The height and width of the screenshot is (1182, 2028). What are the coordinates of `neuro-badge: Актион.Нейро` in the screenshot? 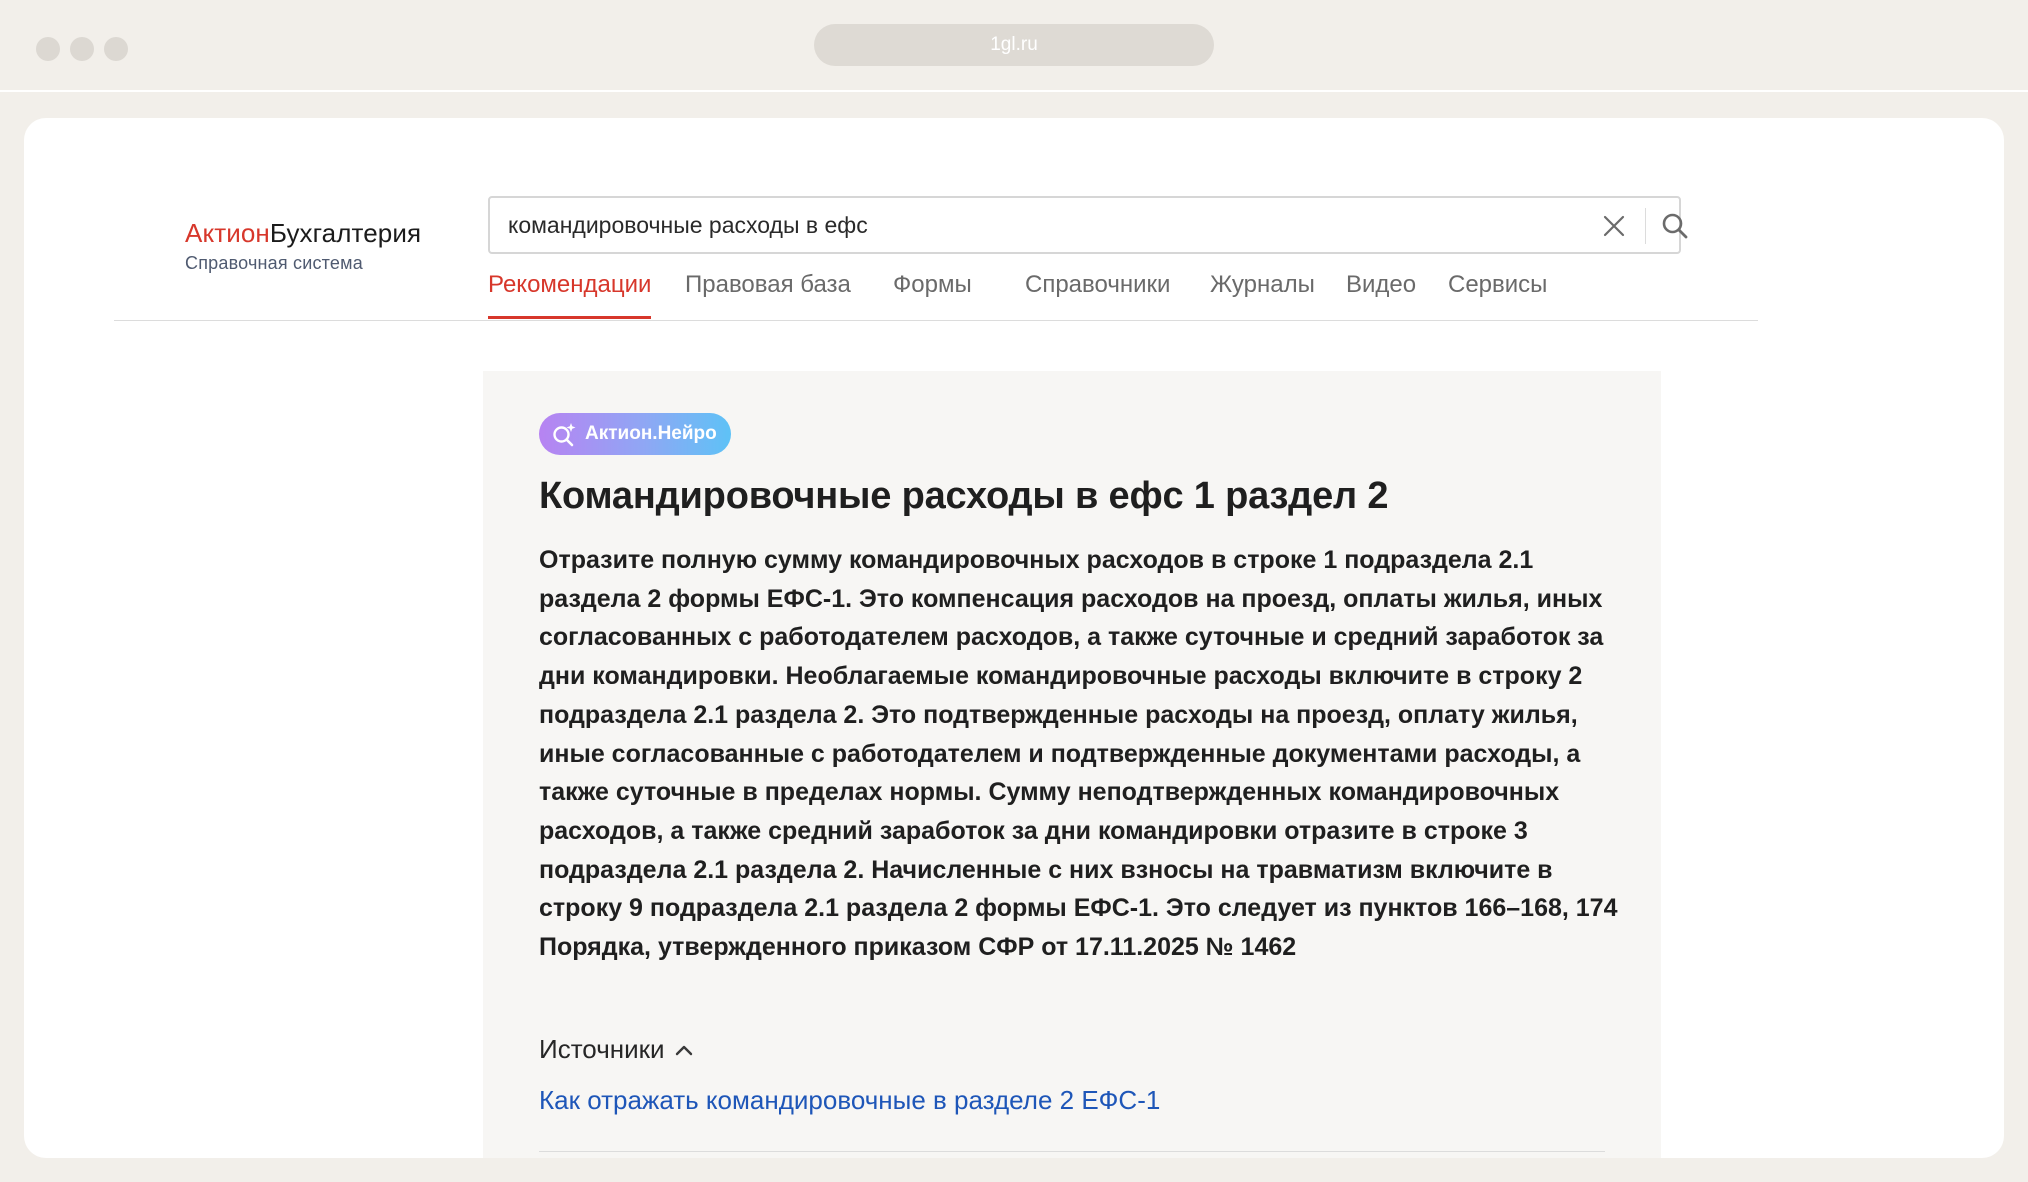 It's located at (635, 434).